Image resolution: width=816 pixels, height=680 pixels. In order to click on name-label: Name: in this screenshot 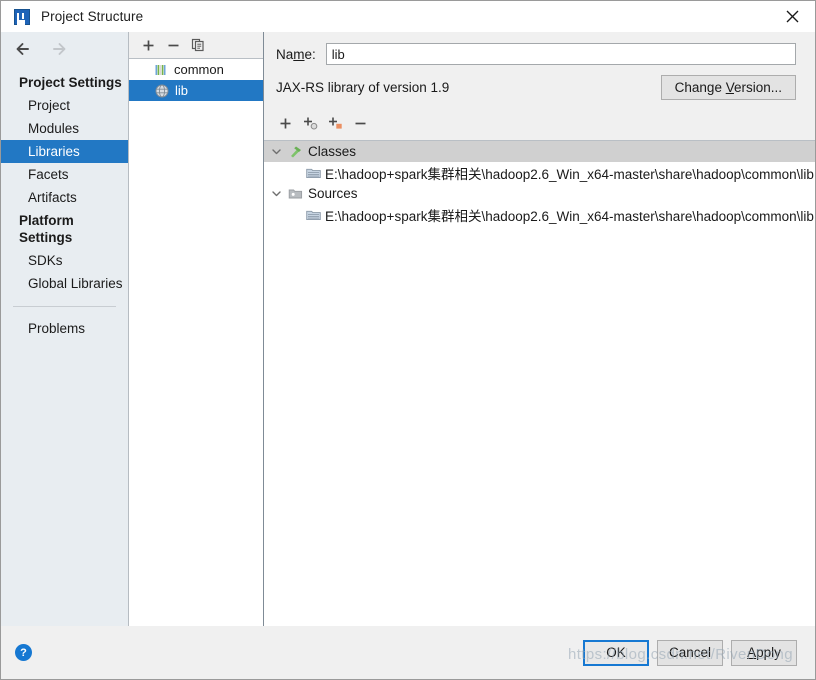, I will do `click(296, 54)`.